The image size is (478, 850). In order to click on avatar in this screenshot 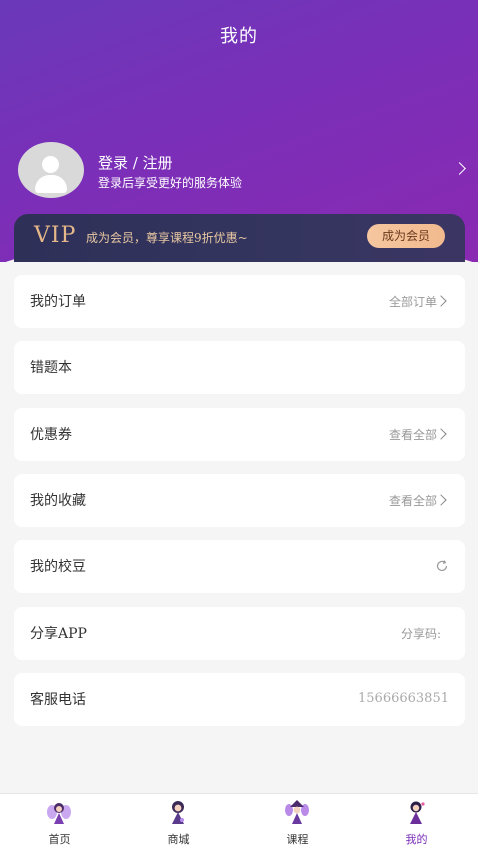, I will do `click(51, 170)`.